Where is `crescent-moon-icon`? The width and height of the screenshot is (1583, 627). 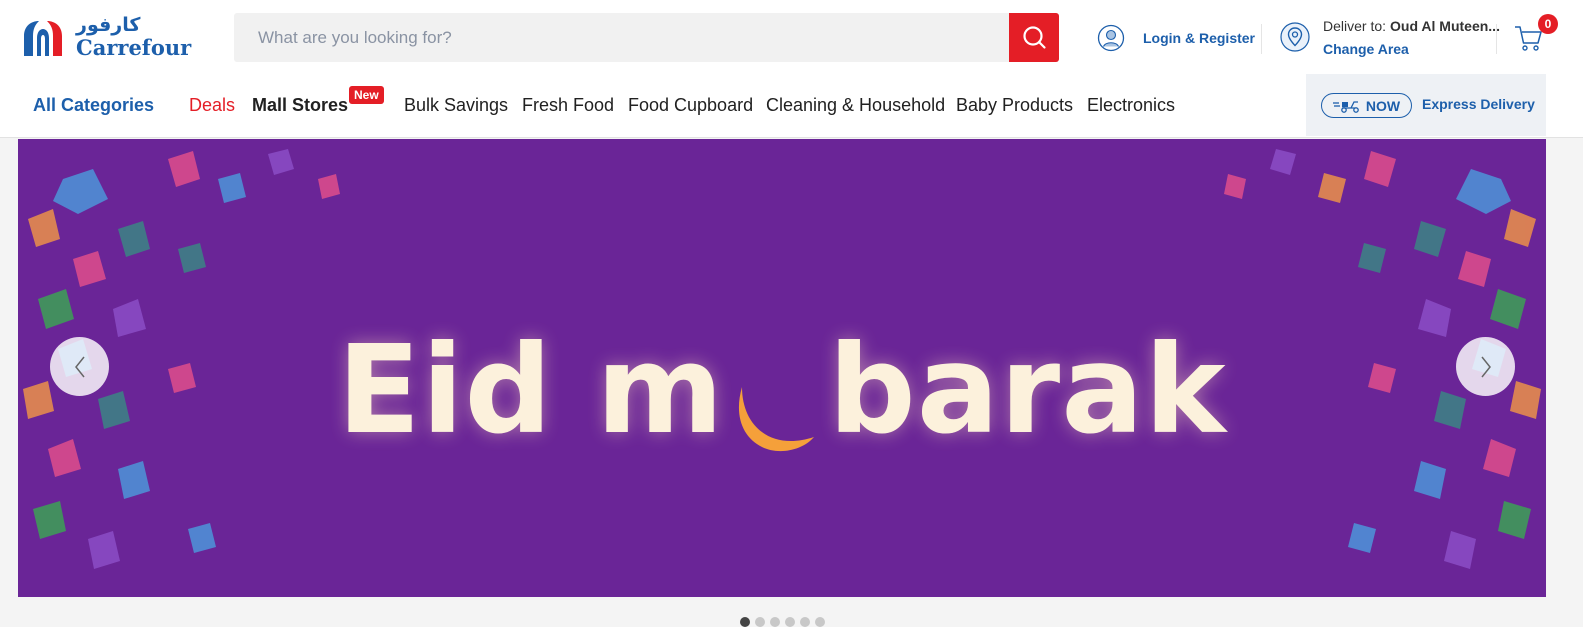 crescent-moon-icon is located at coordinates (776, 419).